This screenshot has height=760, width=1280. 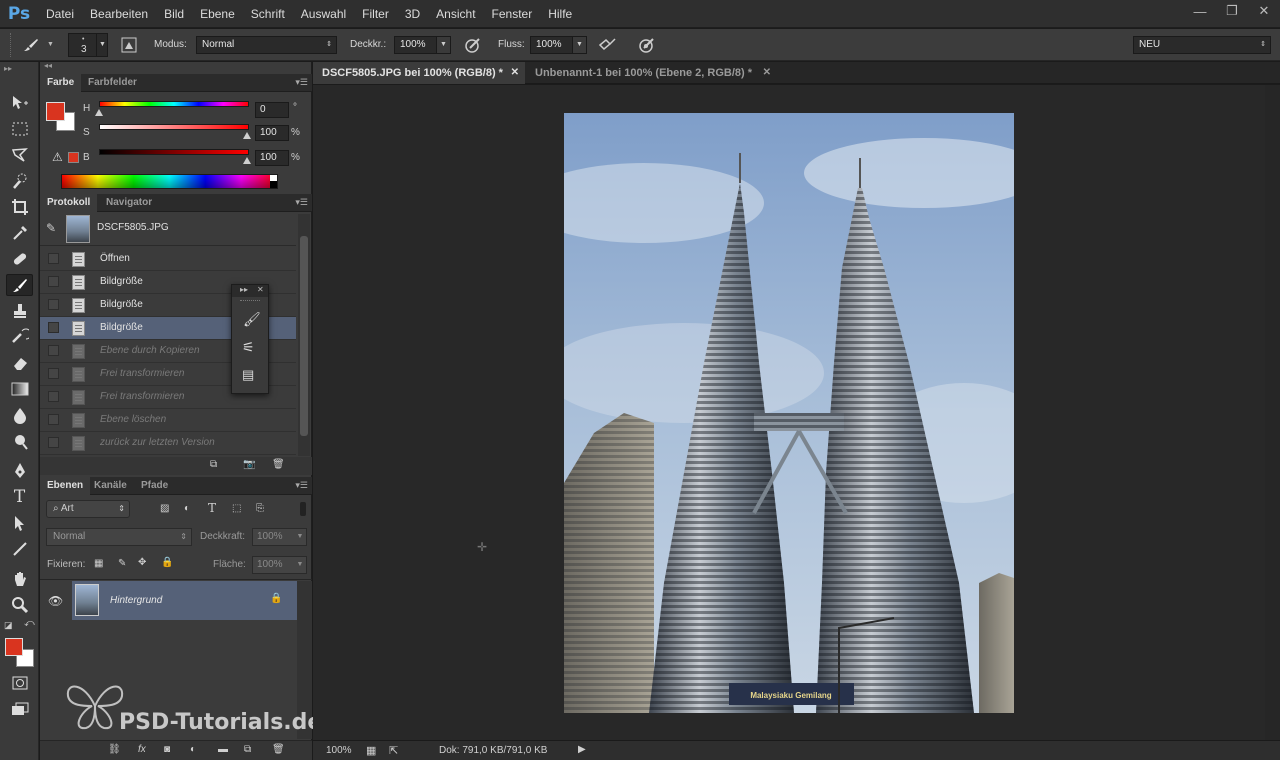 What do you see at coordinates (60, 14) in the screenshot?
I see `menu-datei: Datei` at bounding box center [60, 14].